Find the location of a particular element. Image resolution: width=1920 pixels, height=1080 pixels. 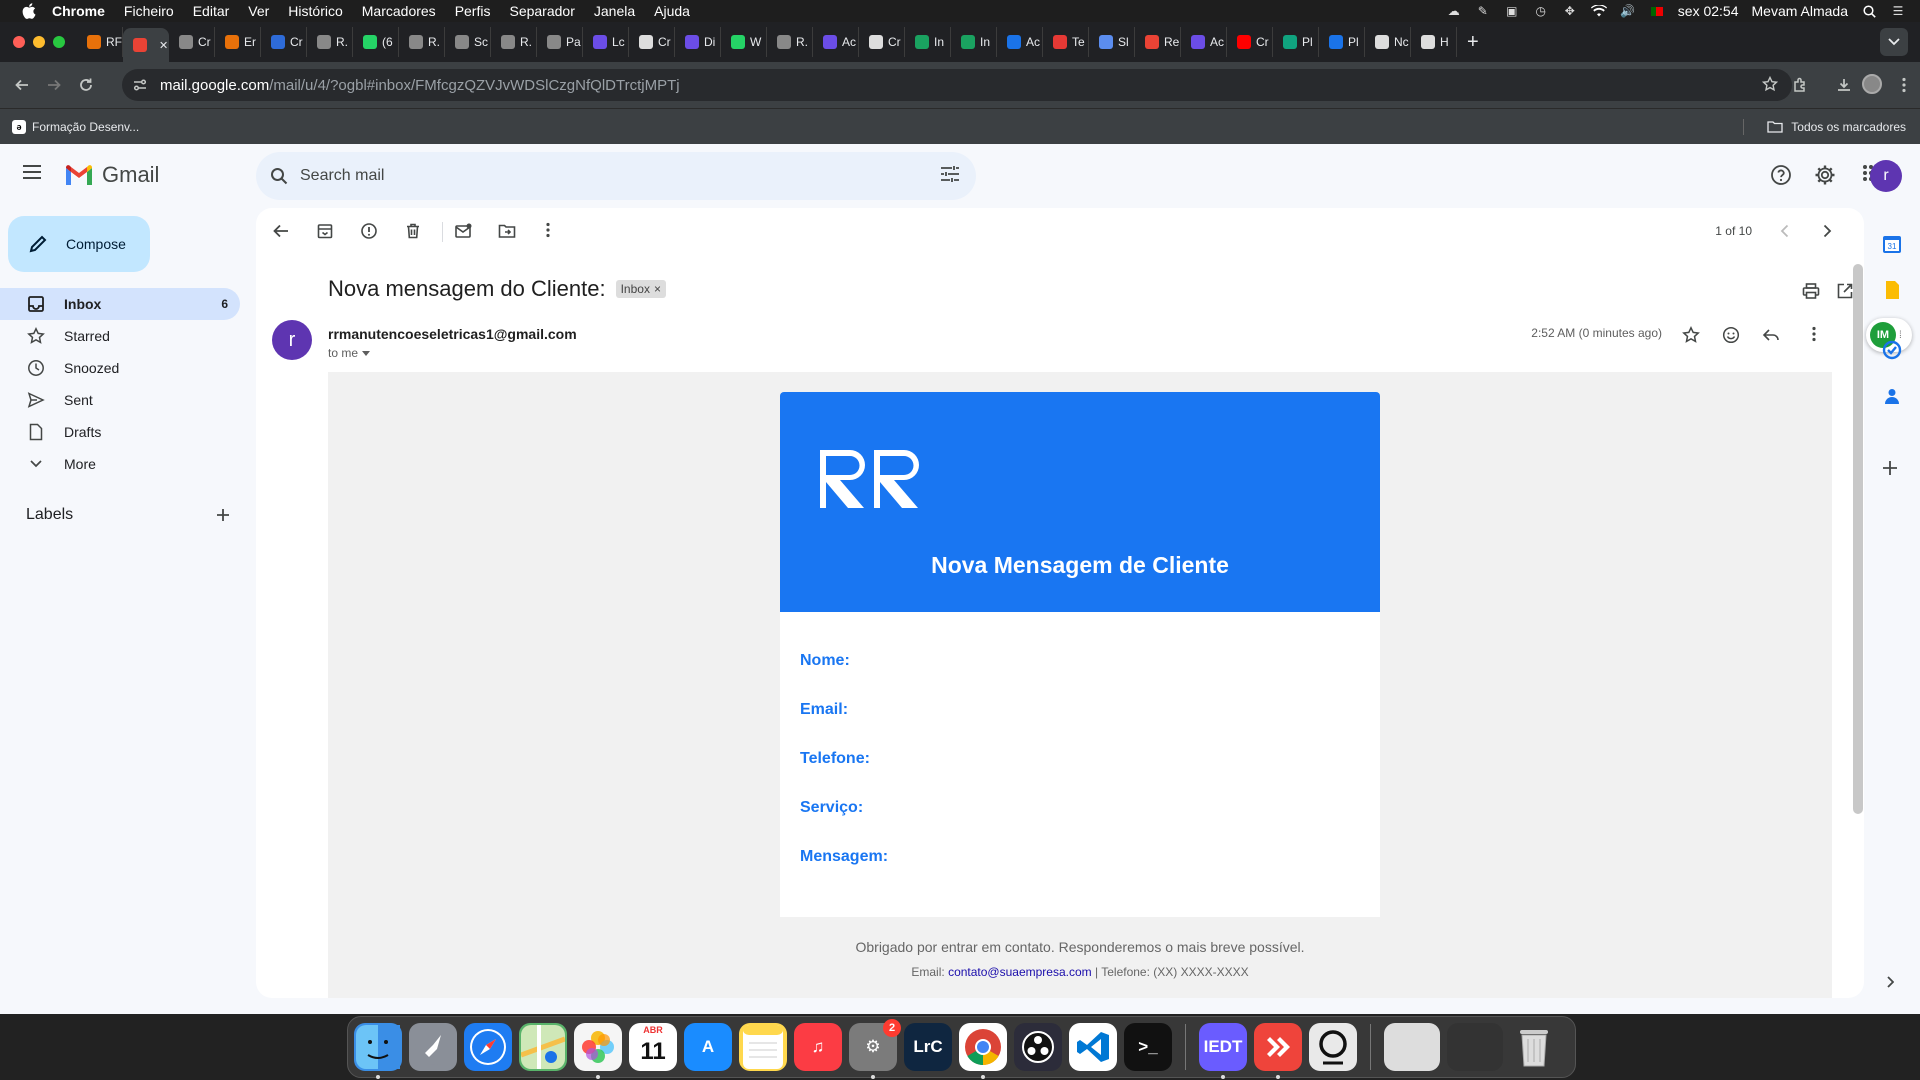

terminal-icon: >_ is located at coordinates (1148, 1047).